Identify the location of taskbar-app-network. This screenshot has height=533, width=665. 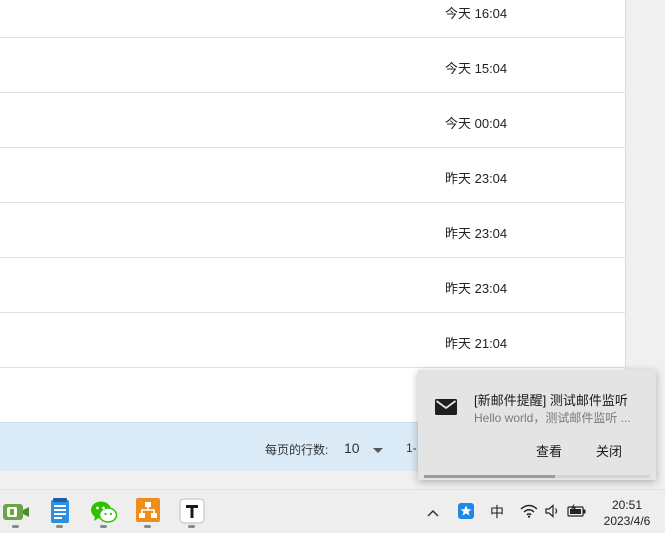
(148, 513).